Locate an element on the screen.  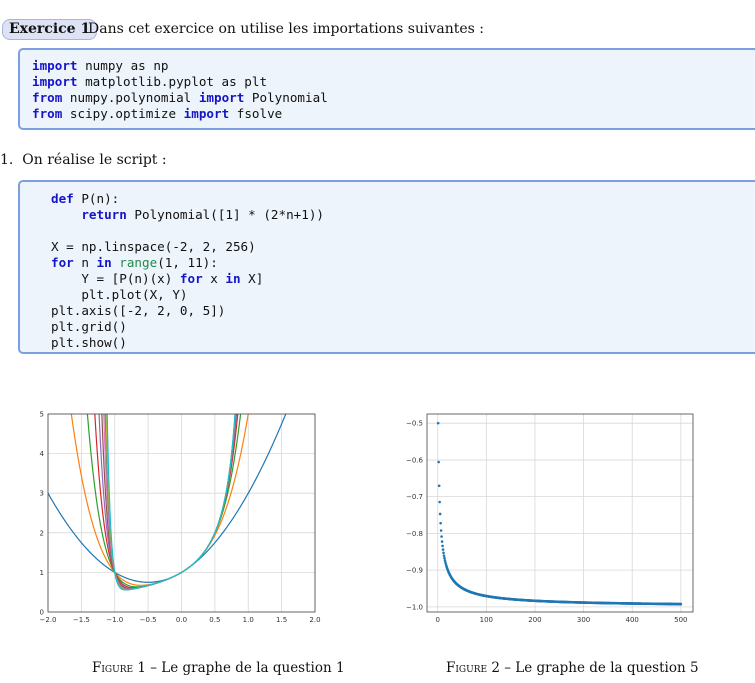
code-line: def P(n): is located at coordinates (187, 199).